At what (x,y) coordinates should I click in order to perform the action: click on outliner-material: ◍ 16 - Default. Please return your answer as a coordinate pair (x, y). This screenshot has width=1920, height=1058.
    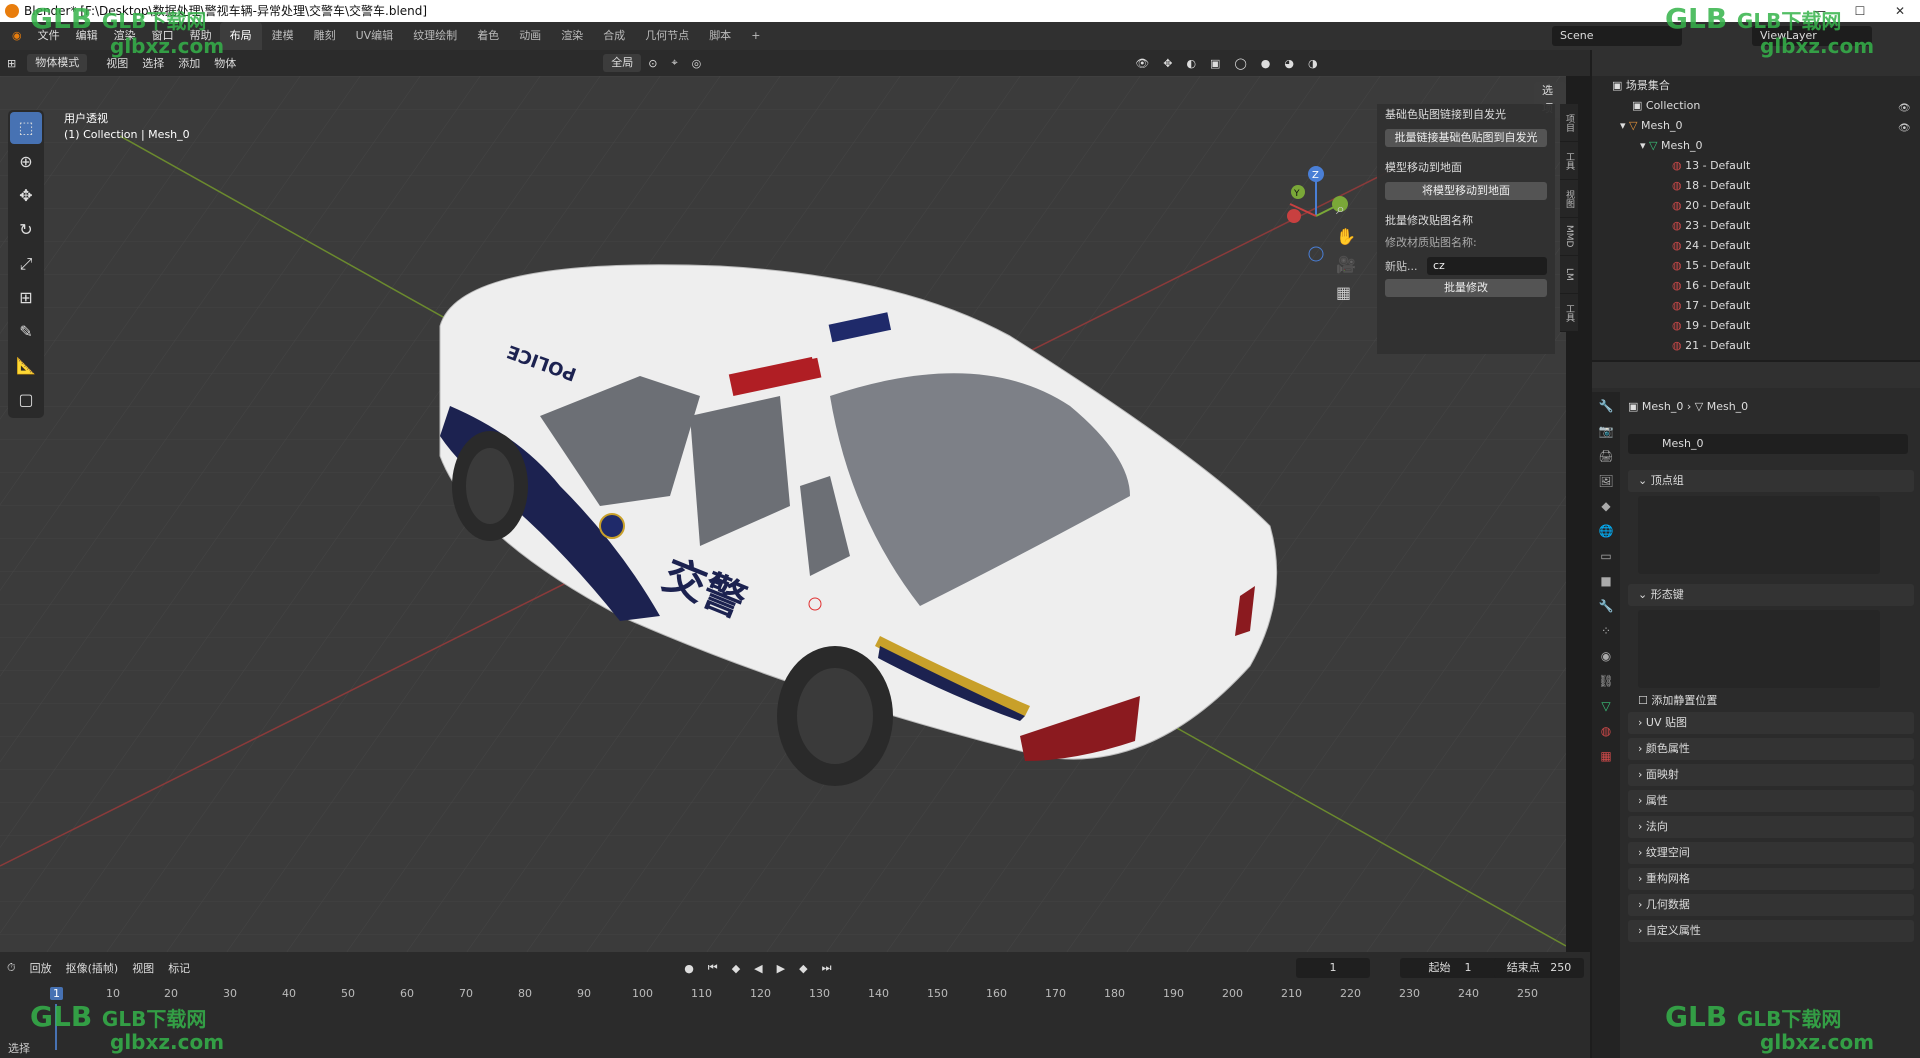
    Looking at the image, I should click on (1756, 286).